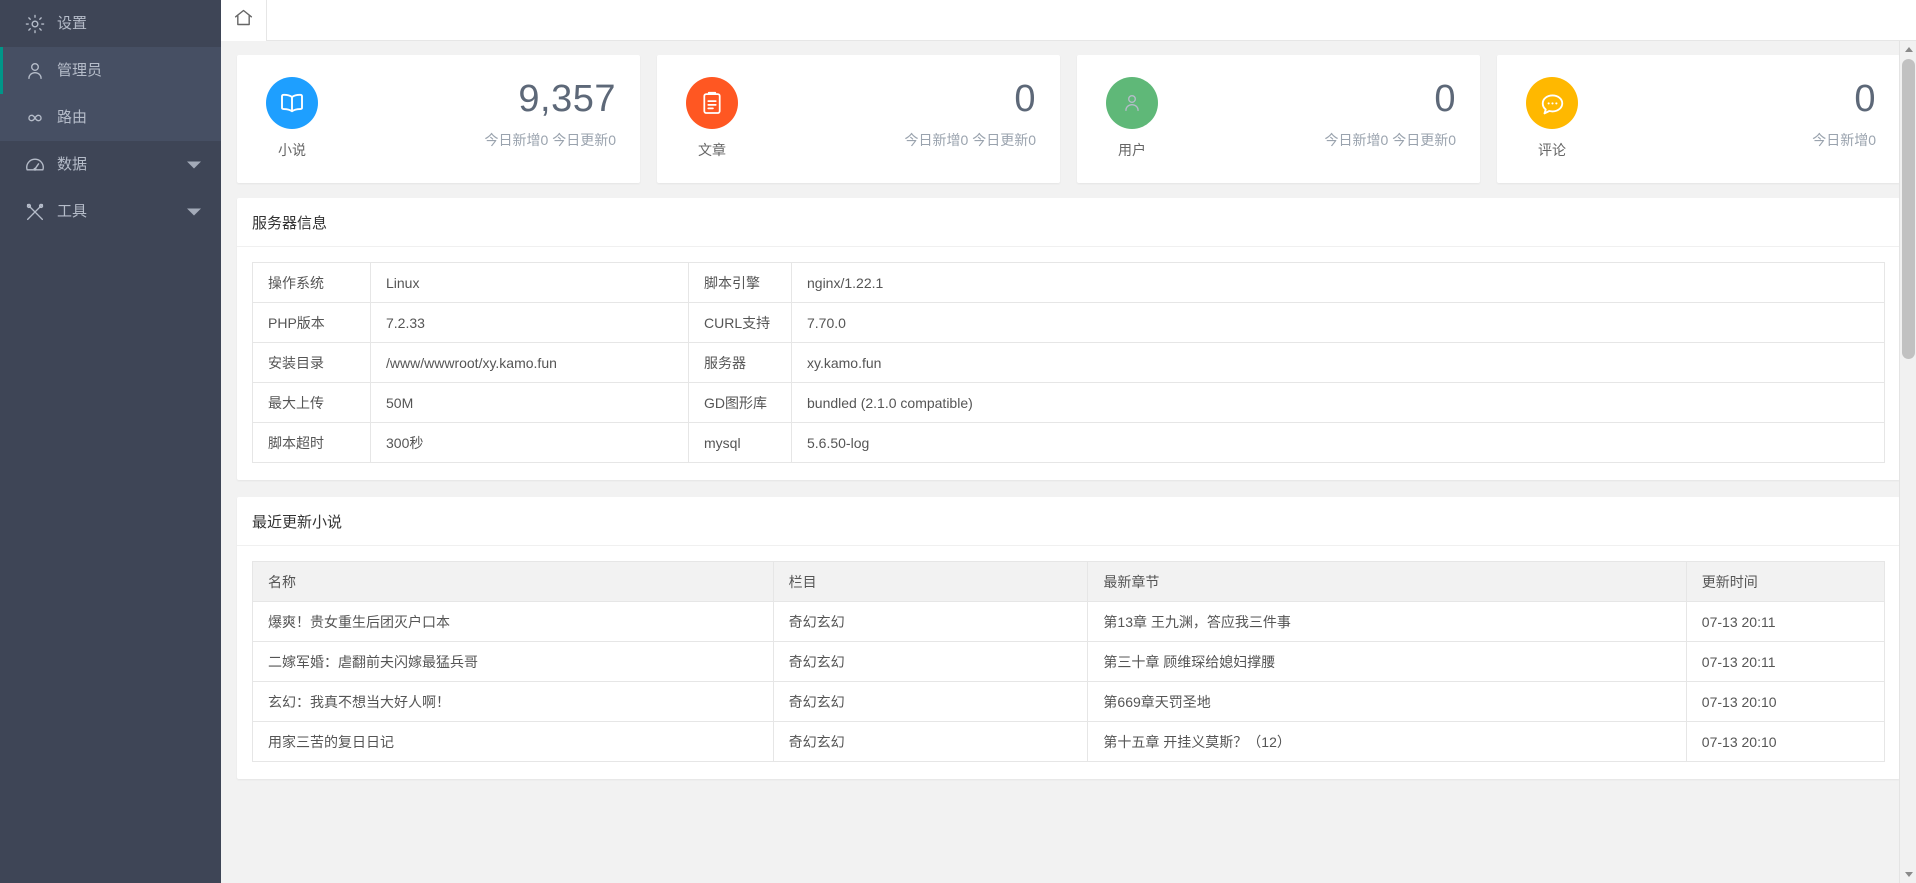  I want to click on stat-card-0: 小说 9,357 今日新增0 今日更新0, so click(438, 119).